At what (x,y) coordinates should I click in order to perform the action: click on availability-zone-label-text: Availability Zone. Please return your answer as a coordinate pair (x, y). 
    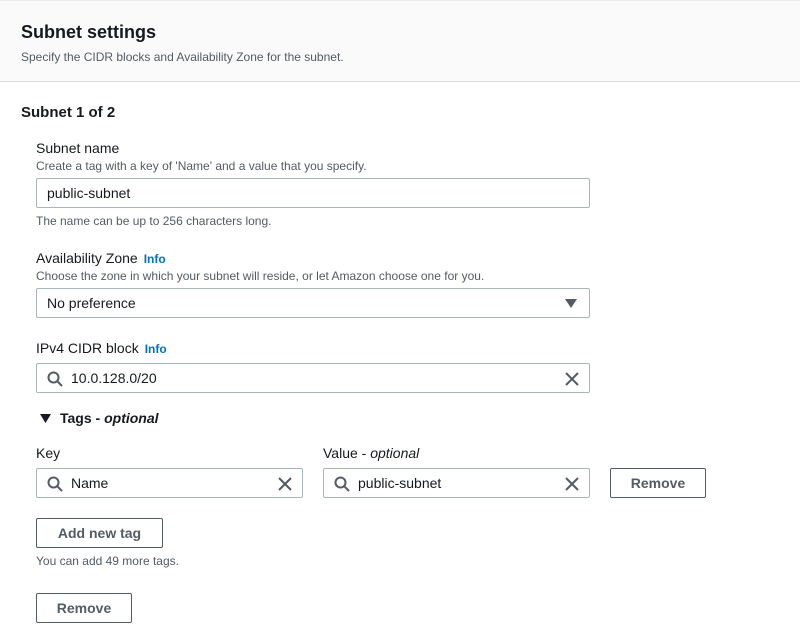
    Looking at the image, I should click on (87, 258).